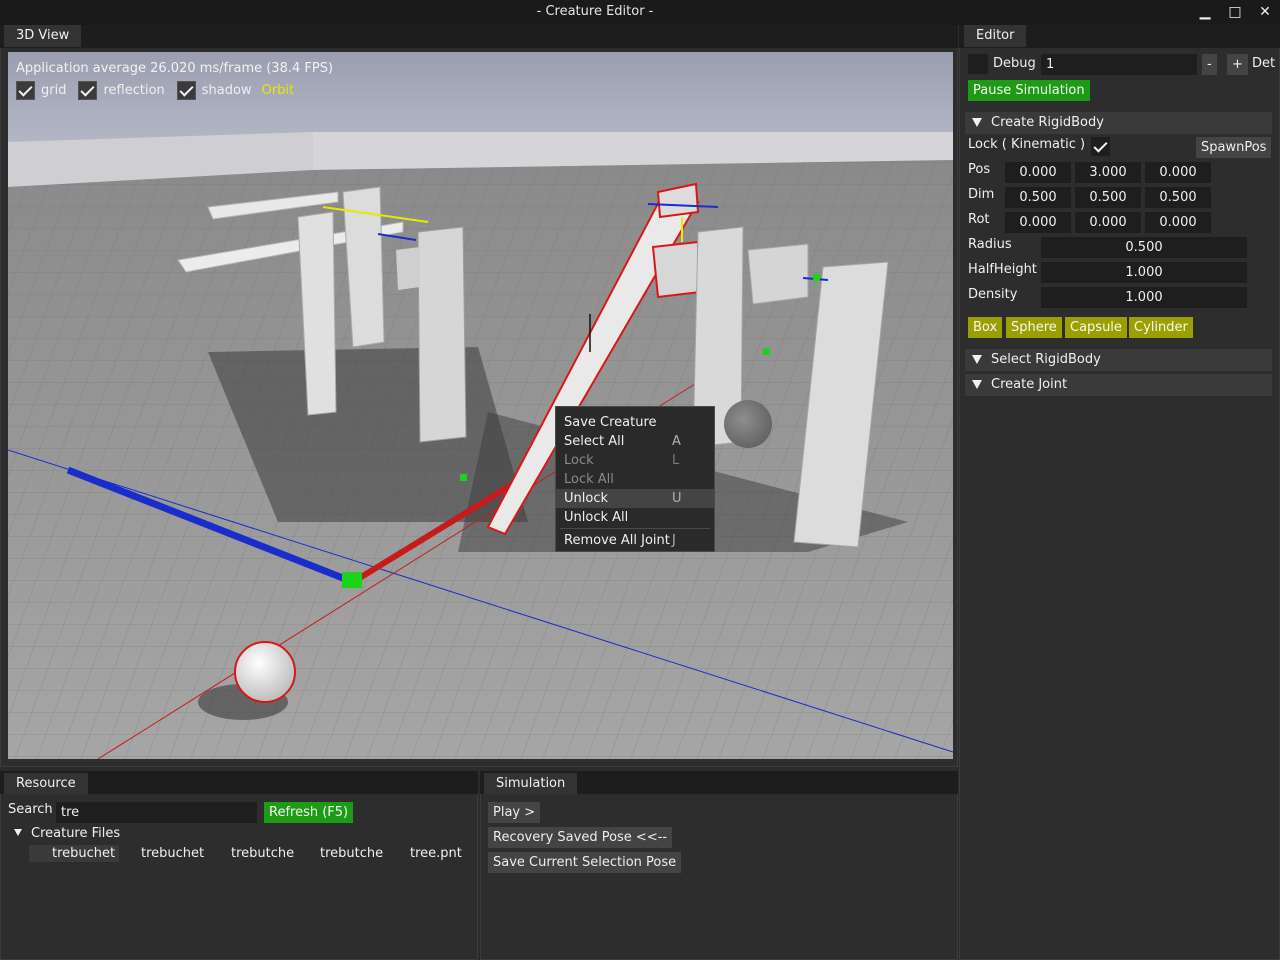 This screenshot has height=960, width=1280. Describe the element at coordinates (979, 169) in the screenshot. I see `pos-label: Pos` at that location.